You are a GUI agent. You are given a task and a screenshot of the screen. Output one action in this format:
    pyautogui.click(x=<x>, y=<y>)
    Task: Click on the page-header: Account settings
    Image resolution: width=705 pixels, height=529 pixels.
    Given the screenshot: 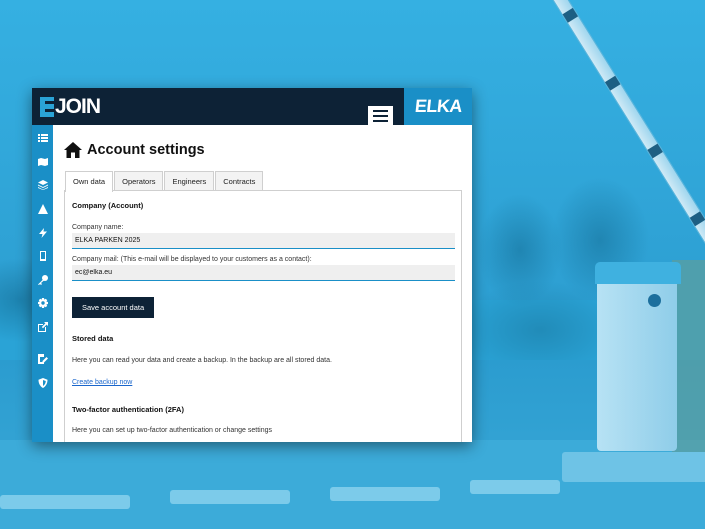 What is the action you would take?
    pyautogui.click(x=134, y=150)
    